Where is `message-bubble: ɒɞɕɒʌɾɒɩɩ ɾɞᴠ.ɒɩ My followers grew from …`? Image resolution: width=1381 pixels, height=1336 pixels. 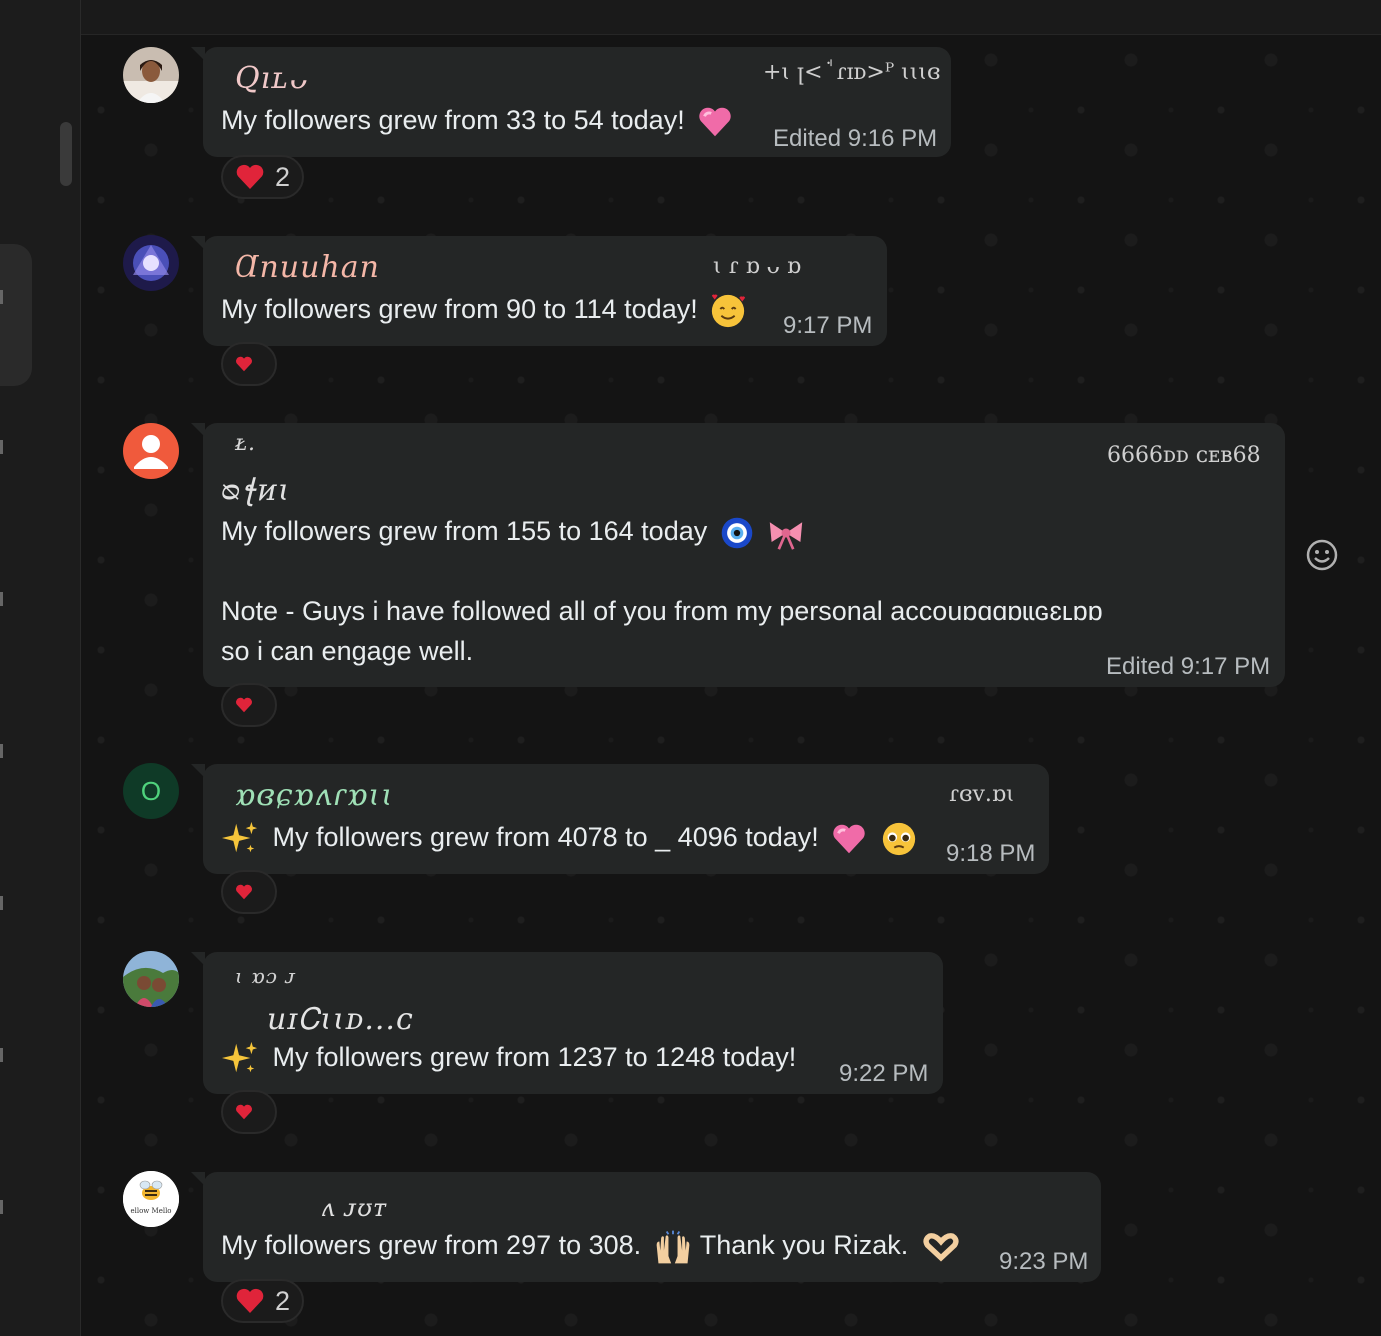 message-bubble: ɒɞɕɒʌɾɒɩɩ ɾɞᴠ.ɒɩ My followers grew from … is located at coordinates (620, 819).